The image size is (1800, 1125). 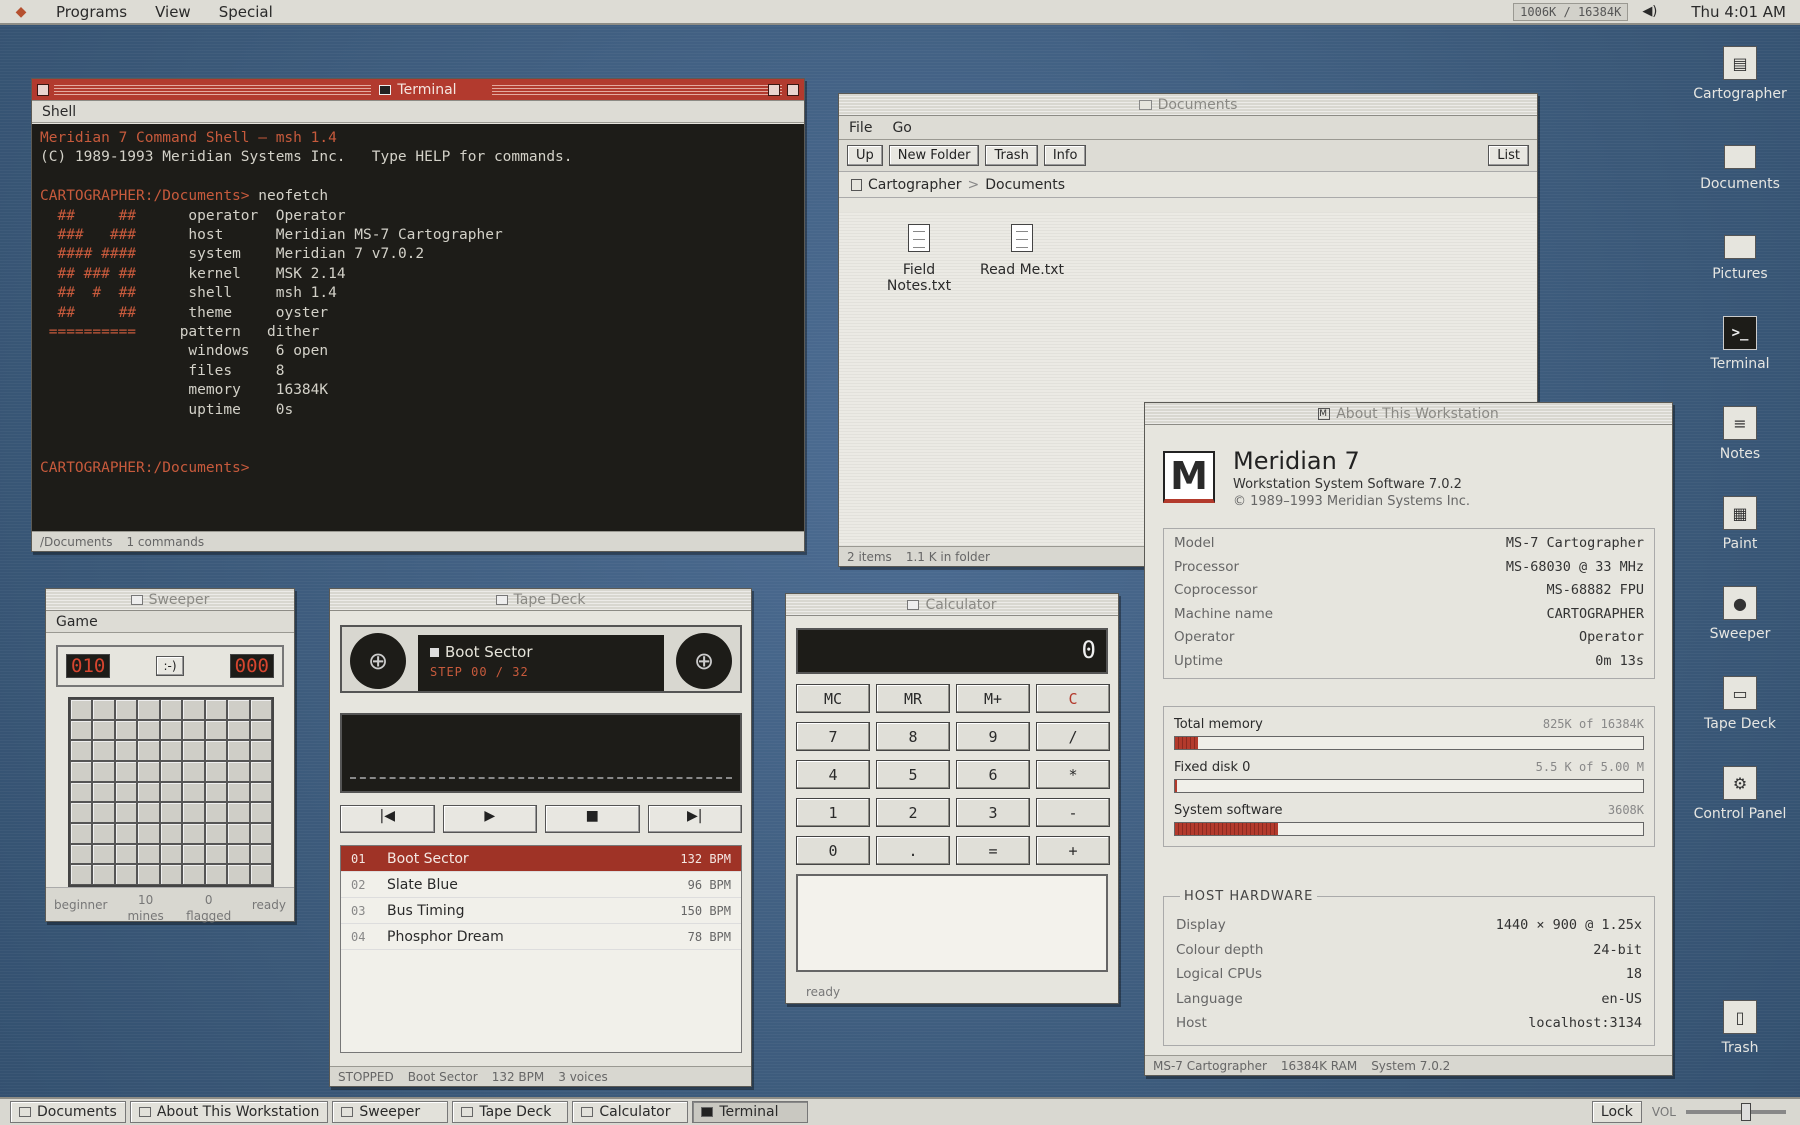 I want to click on calc-key: 4, so click(x=833, y=774).